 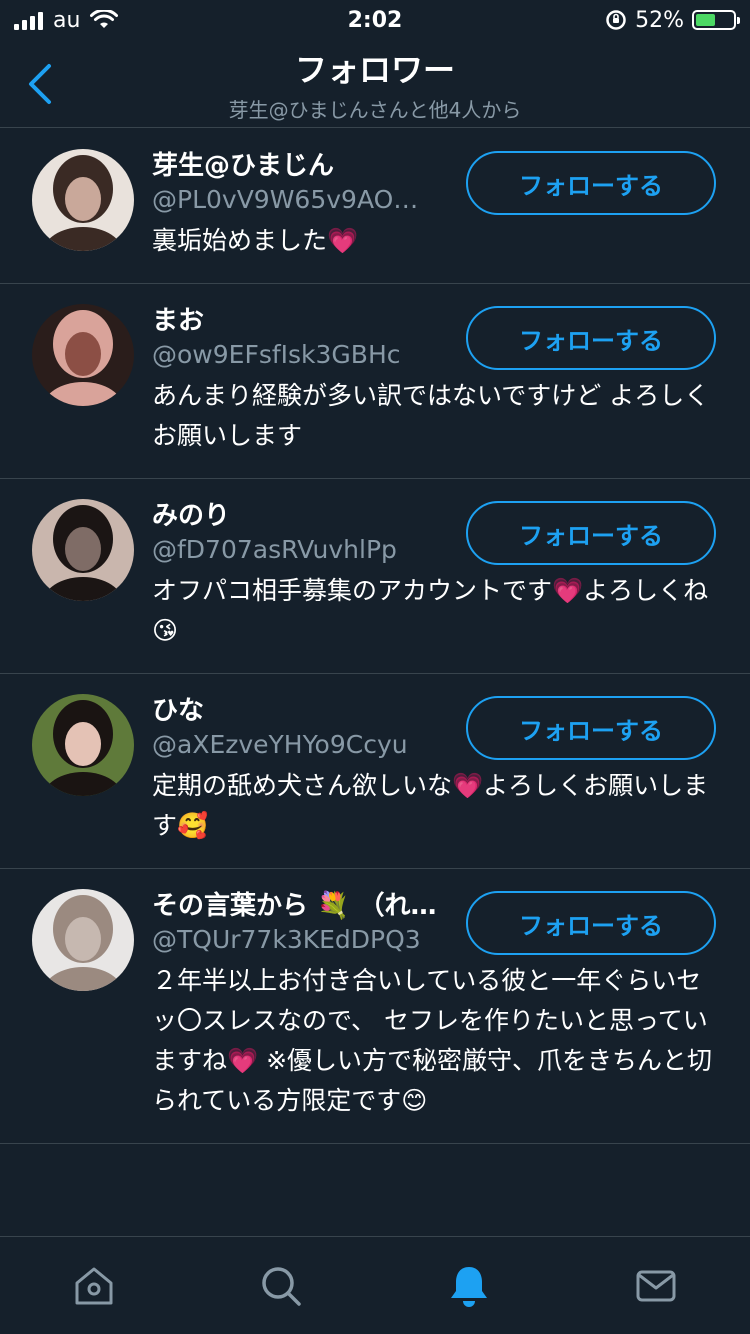 What do you see at coordinates (705, 20) in the screenshot?
I see `battery-fill` at bounding box center [705, 20].